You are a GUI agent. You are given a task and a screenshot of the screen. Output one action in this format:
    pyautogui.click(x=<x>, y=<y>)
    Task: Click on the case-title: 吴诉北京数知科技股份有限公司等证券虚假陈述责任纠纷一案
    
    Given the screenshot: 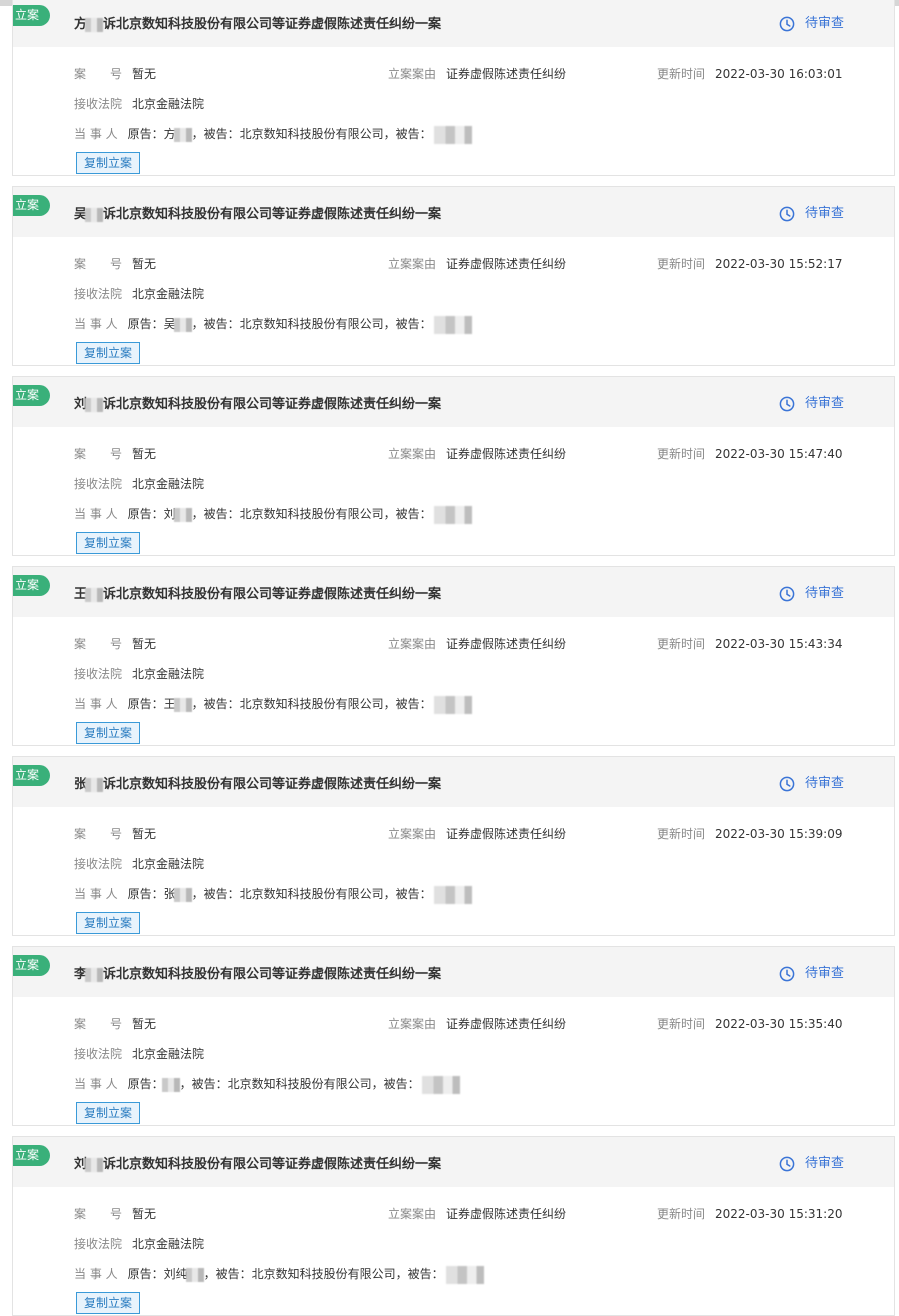 What is the action you would take?
    pyautogui.click(x=257, y=212)
    